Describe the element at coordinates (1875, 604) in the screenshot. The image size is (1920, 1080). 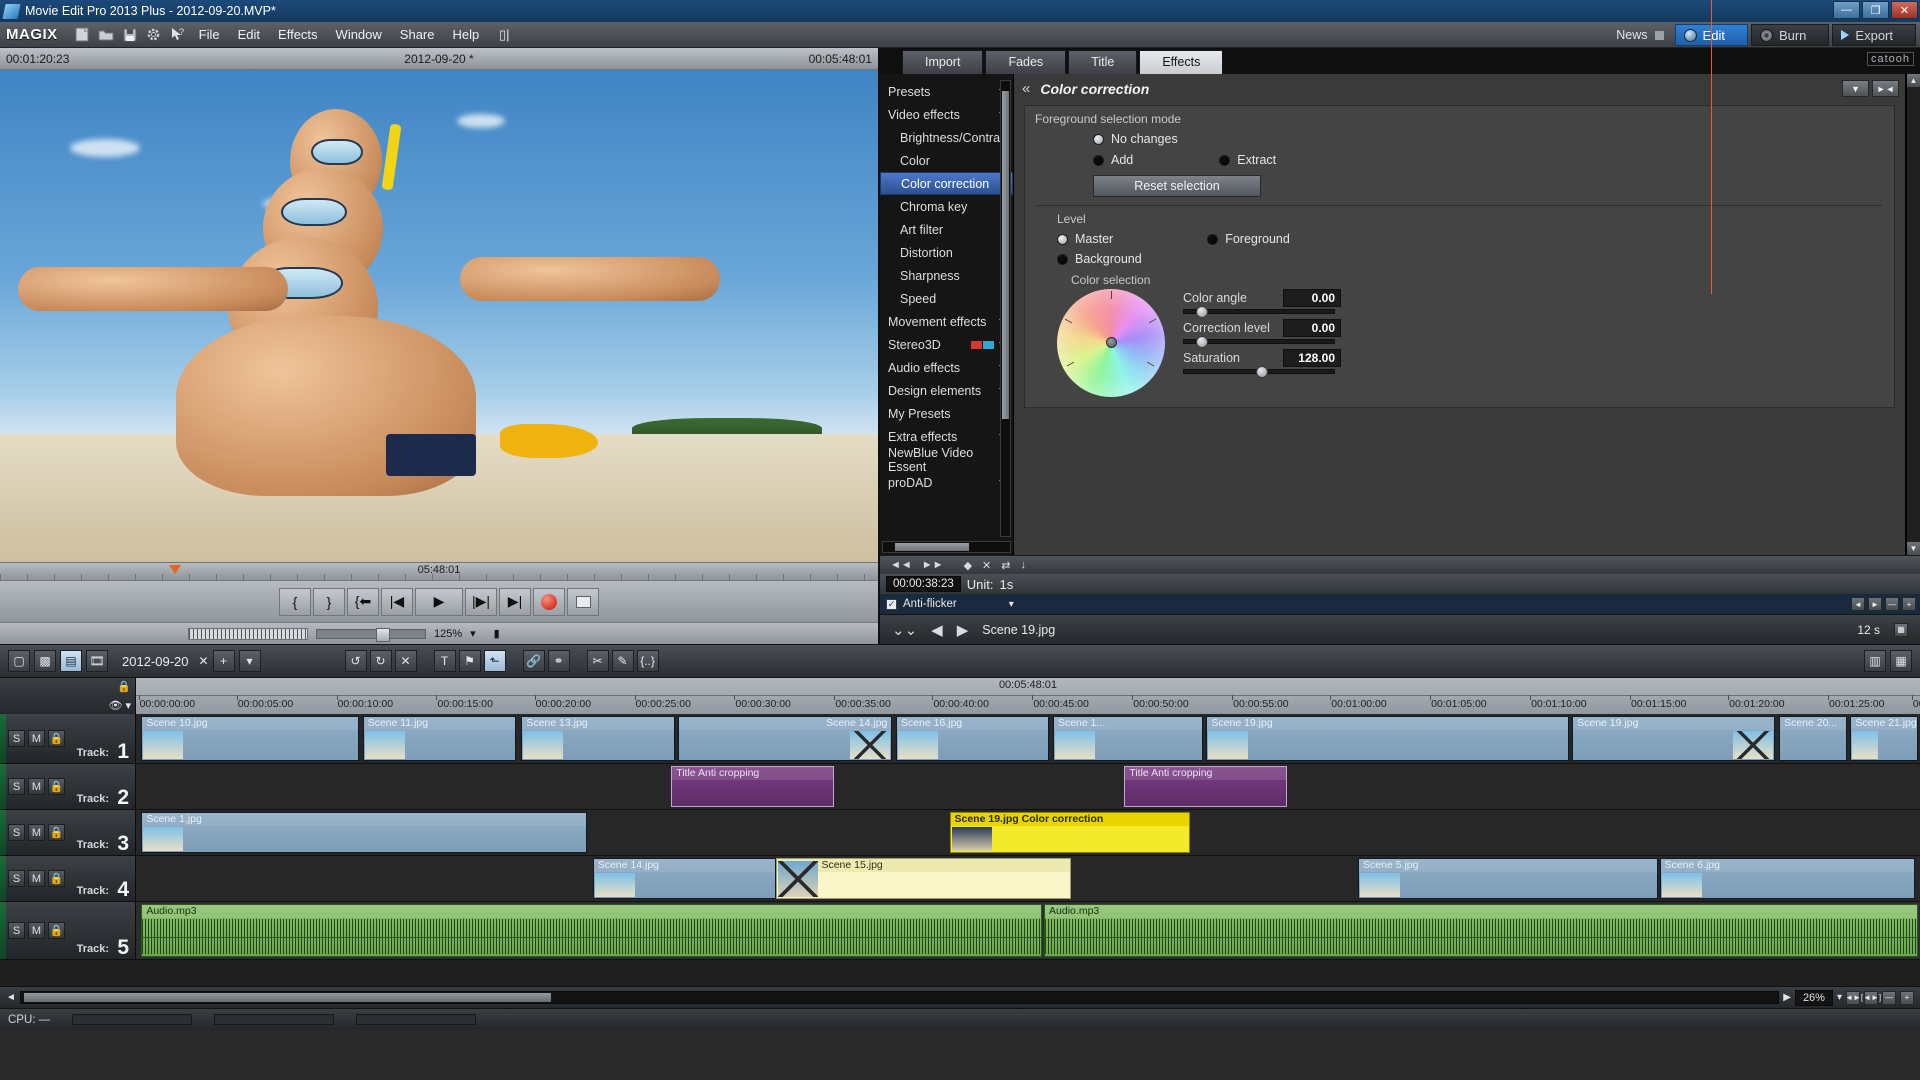
I see `effect-scroll-right-icon: ►` at that location.